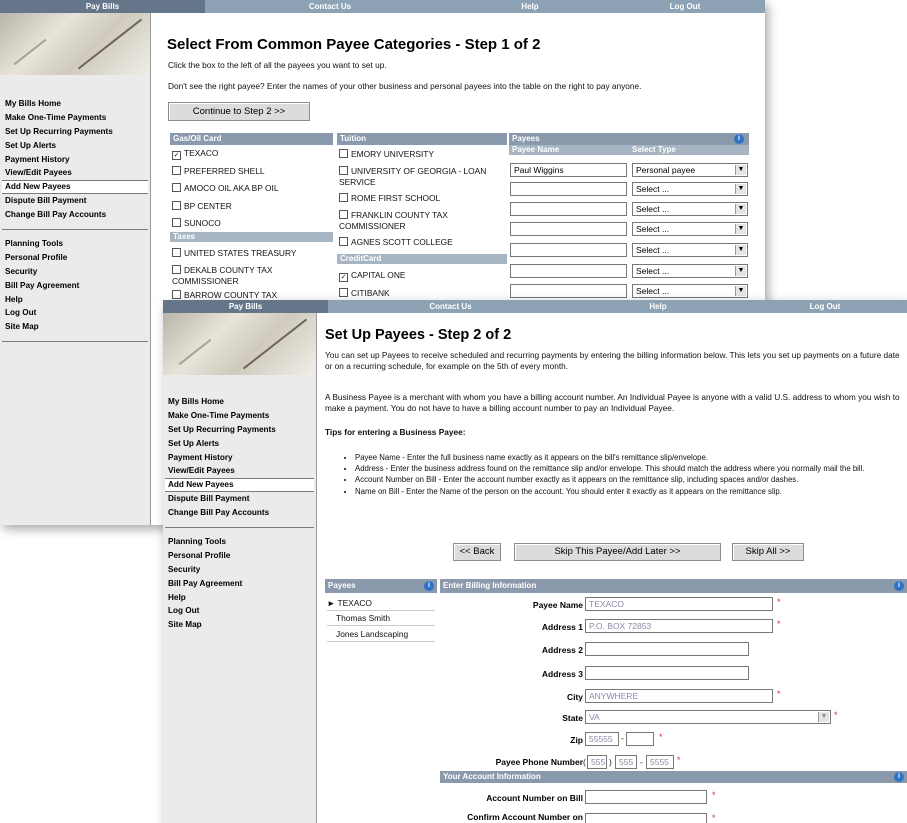 Image resolution: width=907 pixels, height=823 pixels. What do you see at coordinates (386, 154) in the screenshot?
I see `payee-checkbox: EMORY UNIVERSITY` at bounding box center [386, 154].